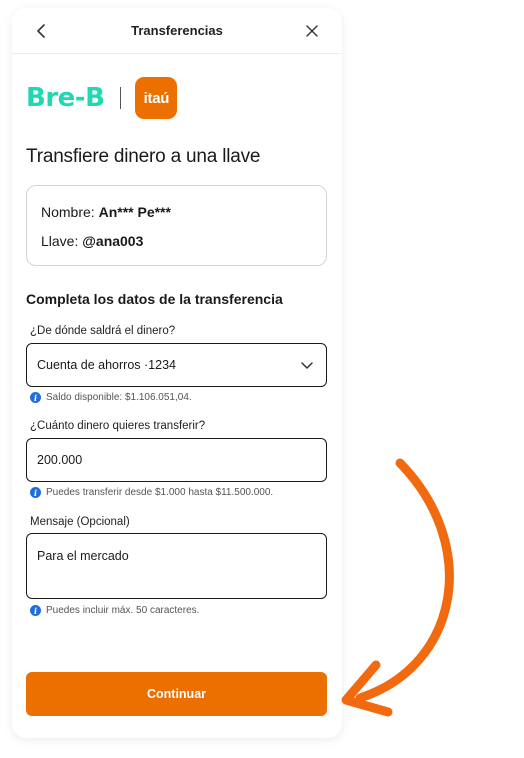  What do you see at coordinates (176, 225) in the screenshot?
I see `recipient-card: Nombre: An*** Pe*** Llave: @ana003` at bounding box center [176, 225].